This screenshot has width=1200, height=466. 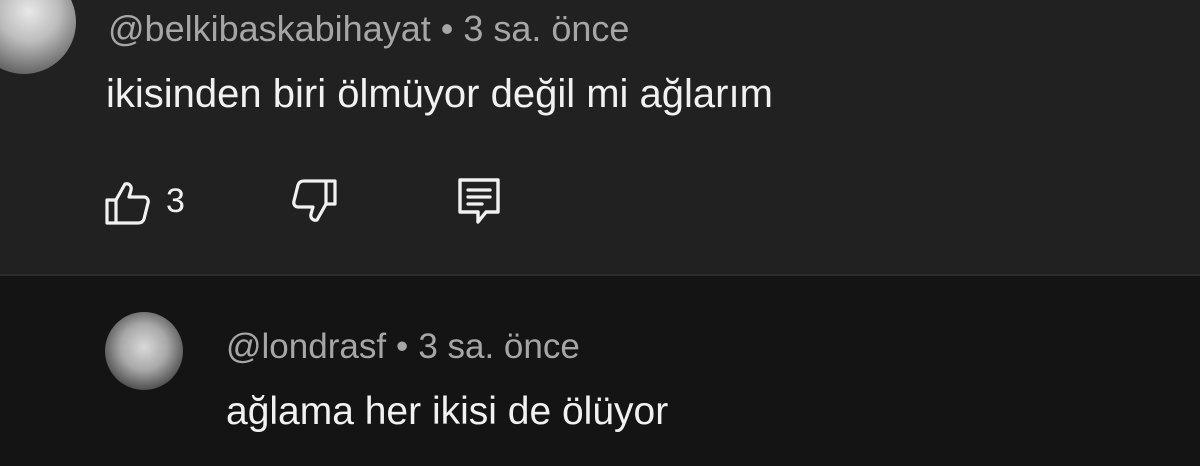 I want to click on reply-time: 3 sa. önce, so click(x=499, y=346).